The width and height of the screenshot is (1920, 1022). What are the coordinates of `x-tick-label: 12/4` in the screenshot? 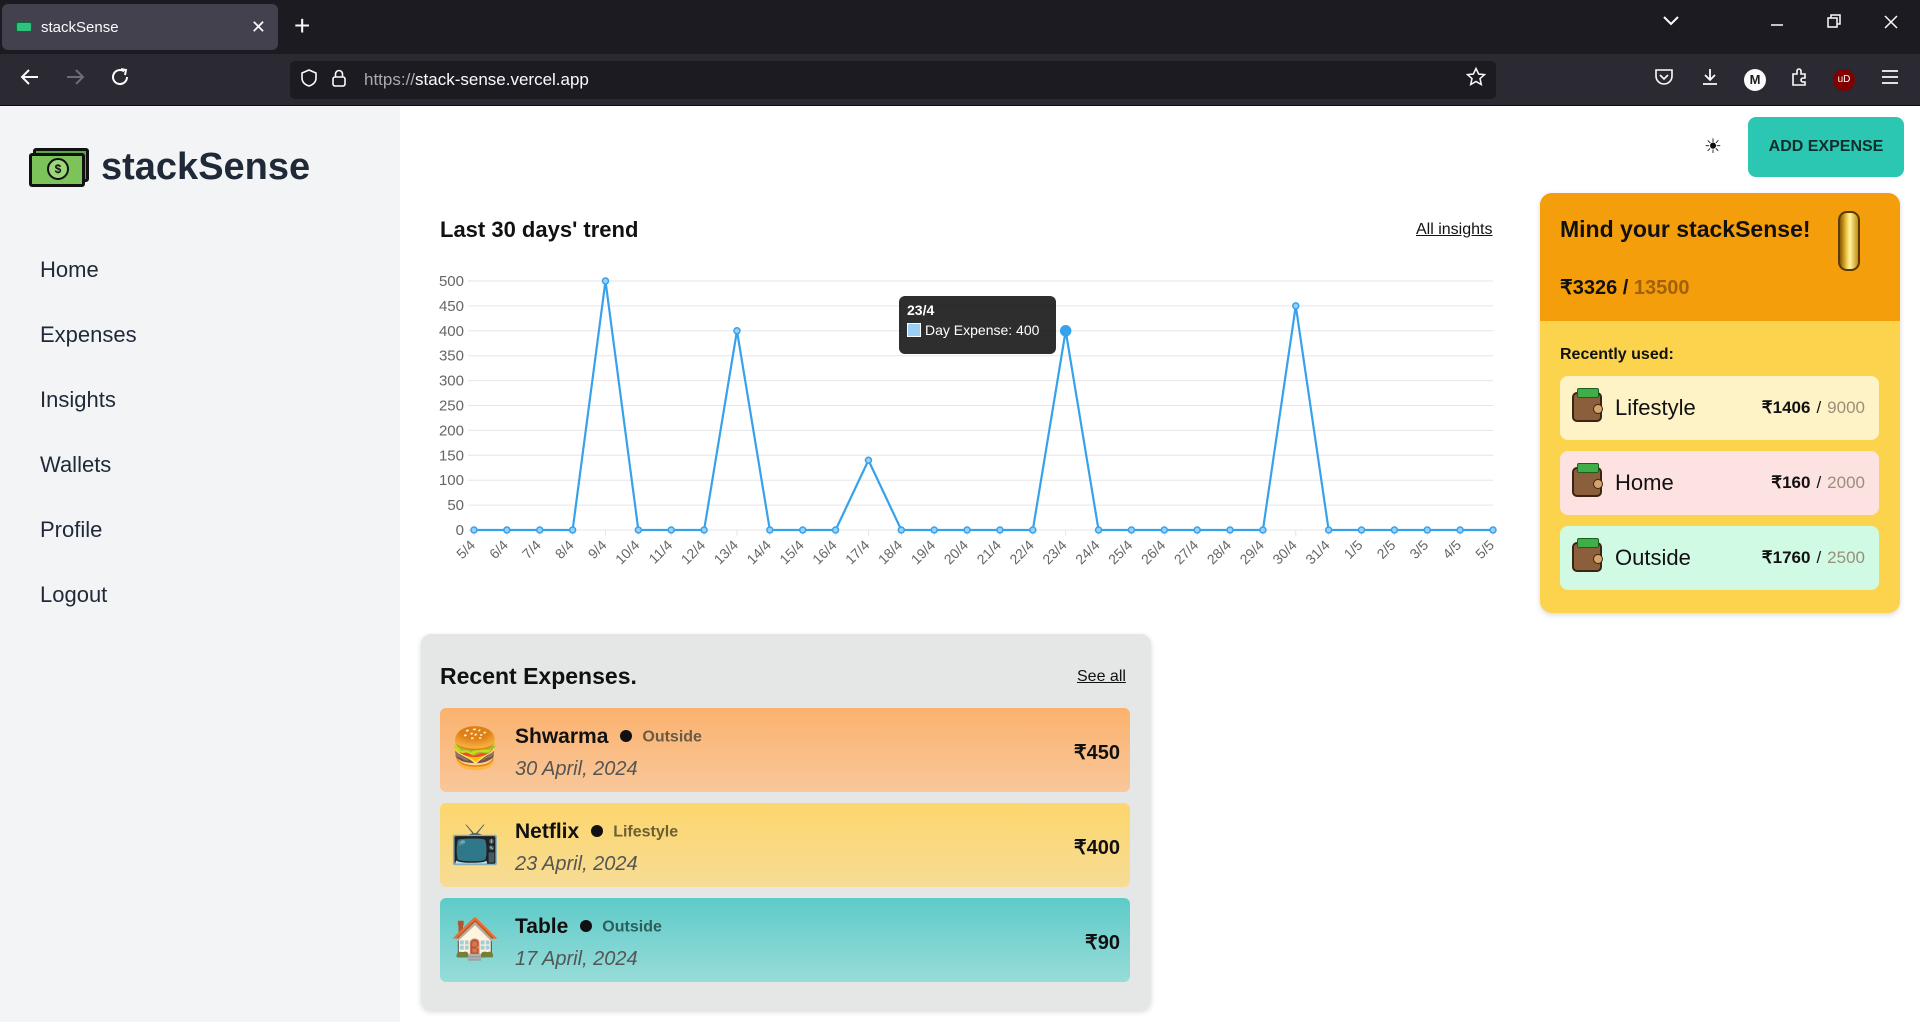 It's located at (693, 552).